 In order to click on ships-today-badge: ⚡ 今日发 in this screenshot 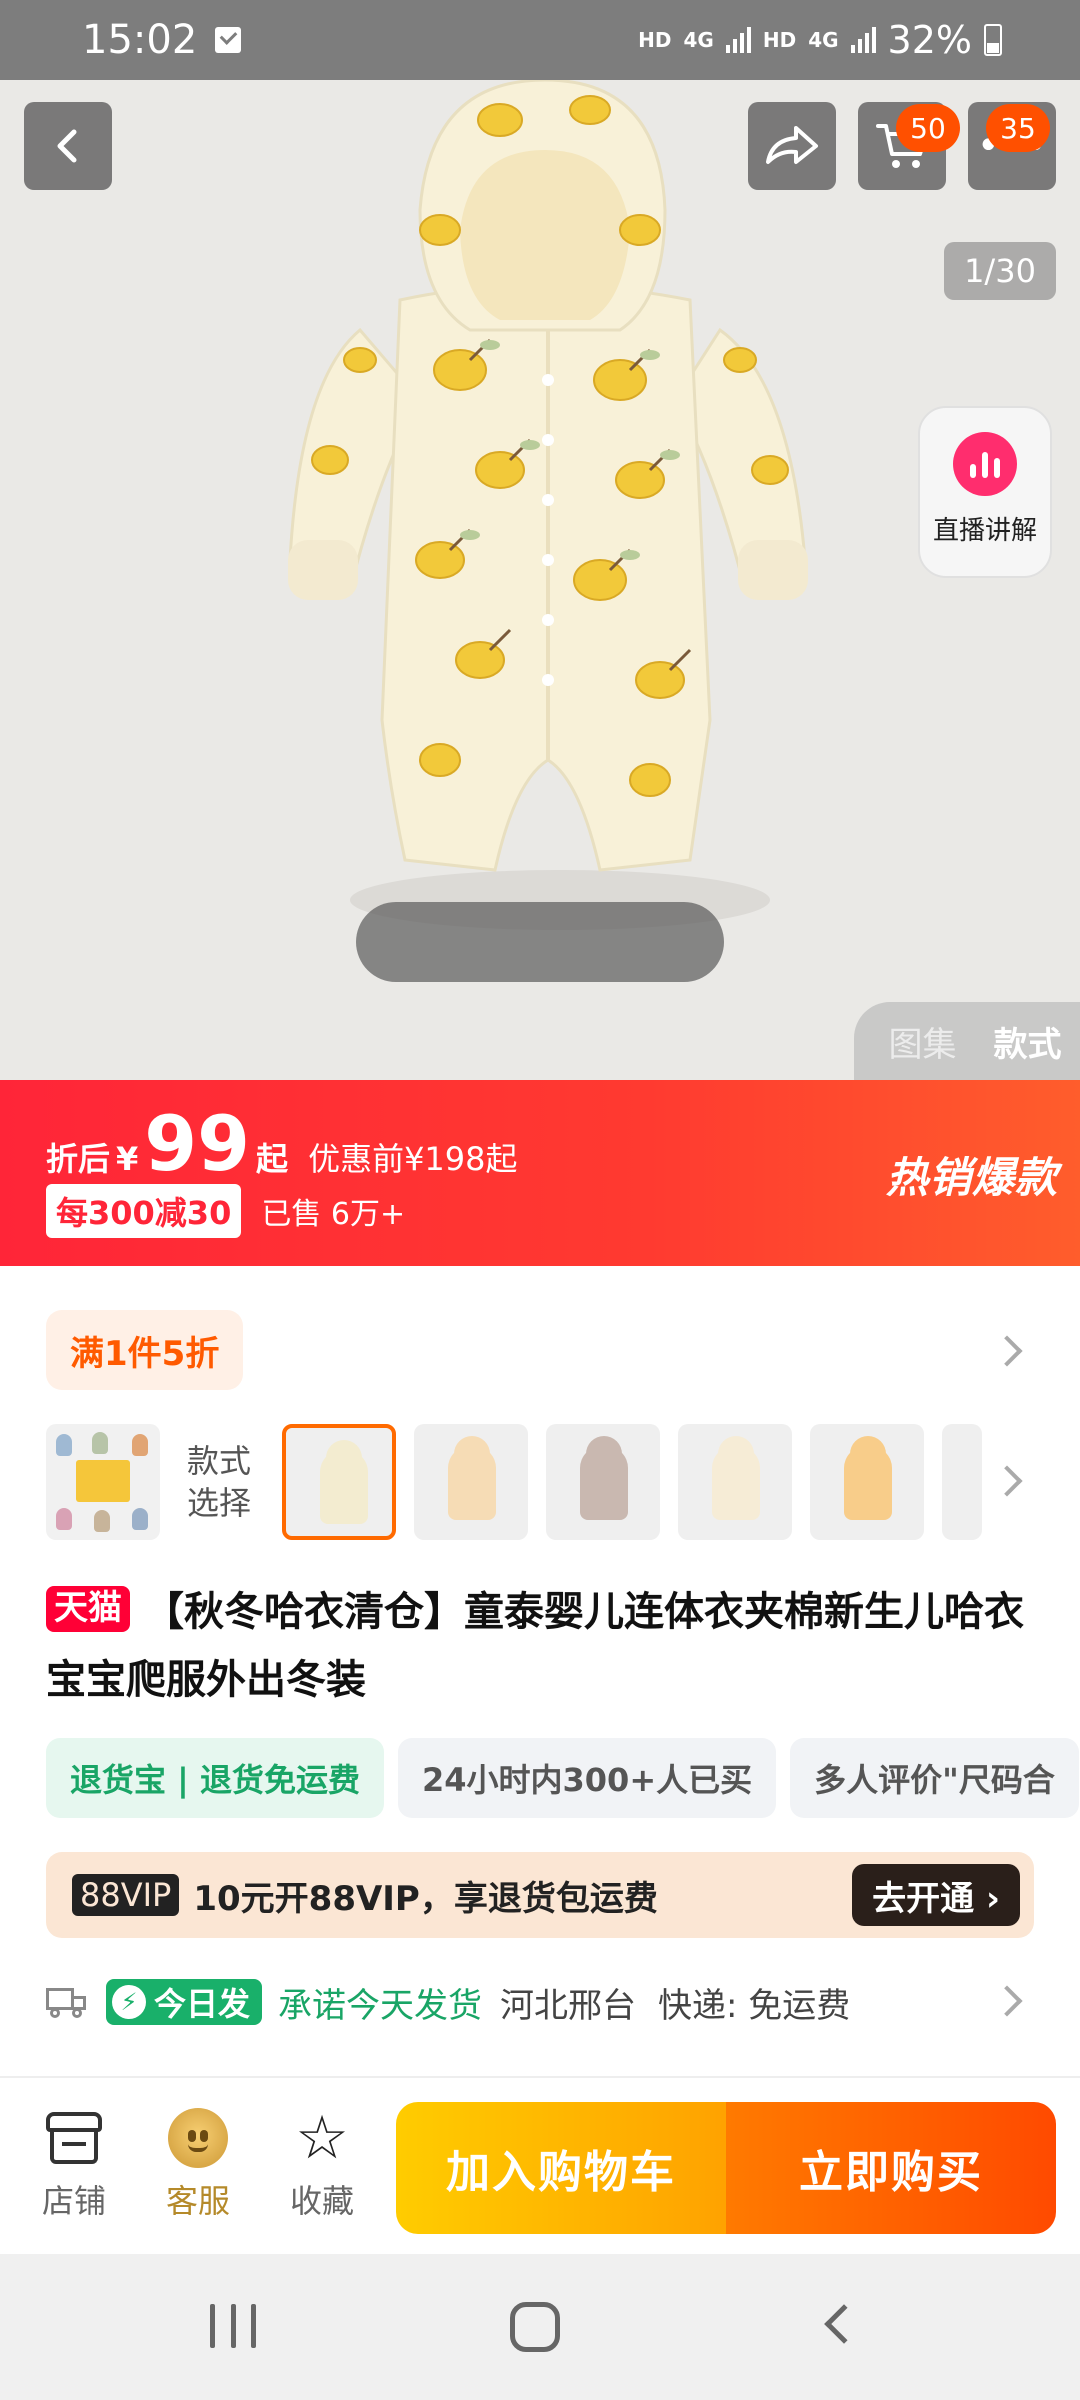, I will do `click(184, 2002)`.